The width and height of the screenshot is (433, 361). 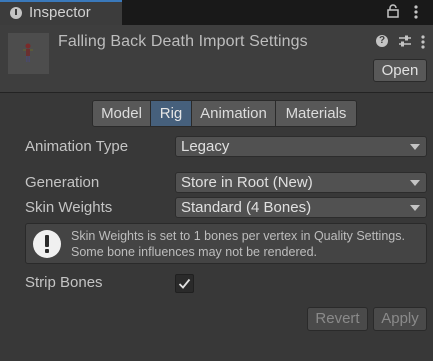 What do you see at coordinates (337, 319) in the screenshot?
I see `revert-button: Revert` at bounding box center [337, 319].